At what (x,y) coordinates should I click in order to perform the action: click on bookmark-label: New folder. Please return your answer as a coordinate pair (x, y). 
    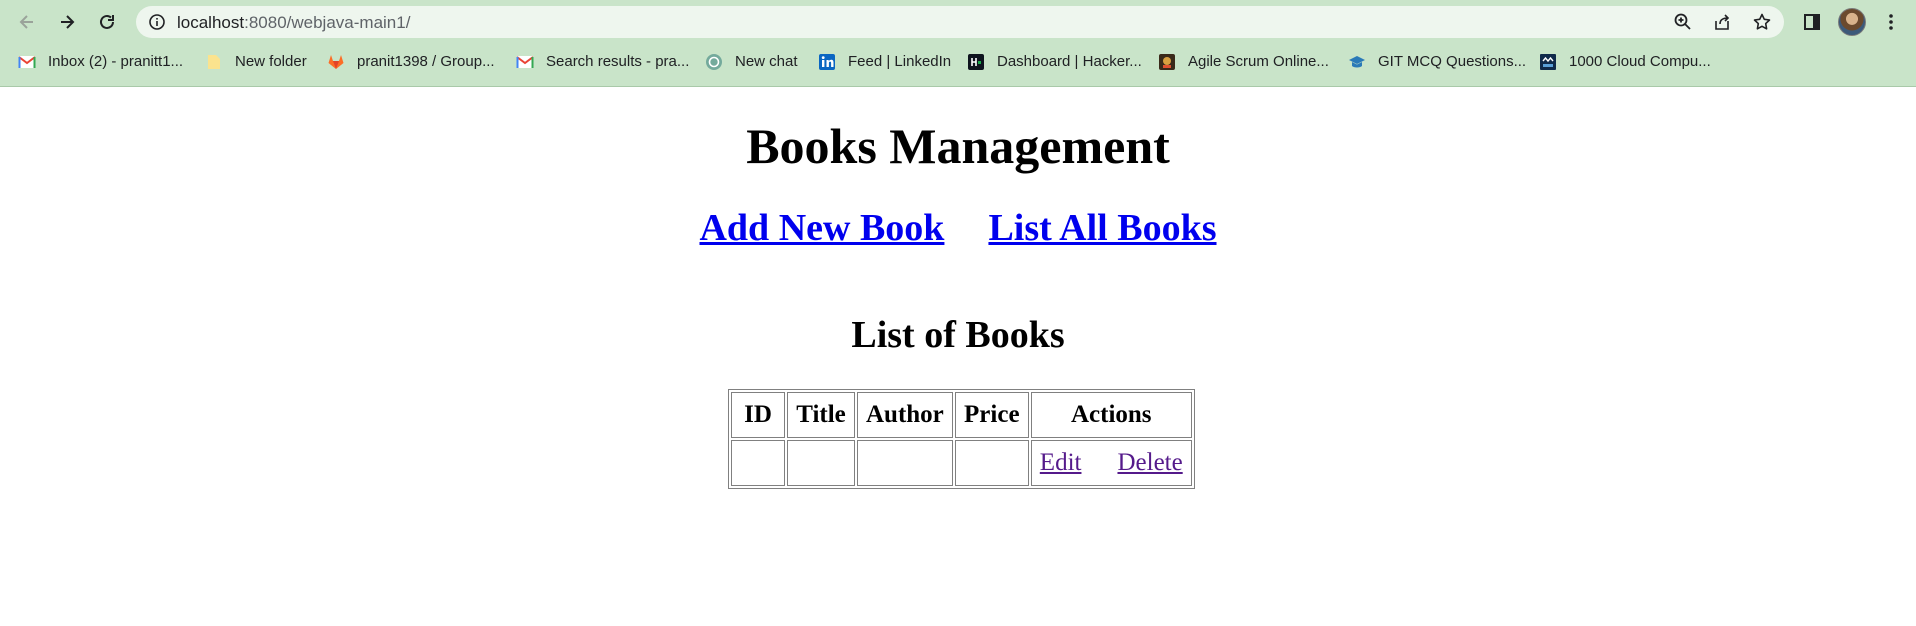
    Looking at the image, I should click on (271, 61).